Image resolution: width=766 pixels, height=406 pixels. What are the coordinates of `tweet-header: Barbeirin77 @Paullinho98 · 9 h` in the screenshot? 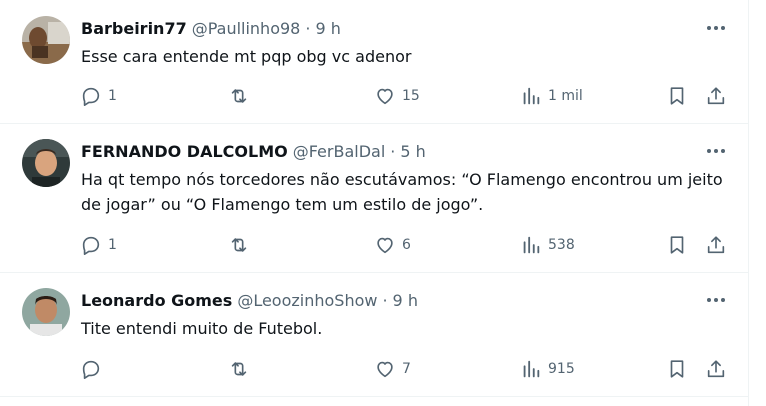 It's located at (211, 28).